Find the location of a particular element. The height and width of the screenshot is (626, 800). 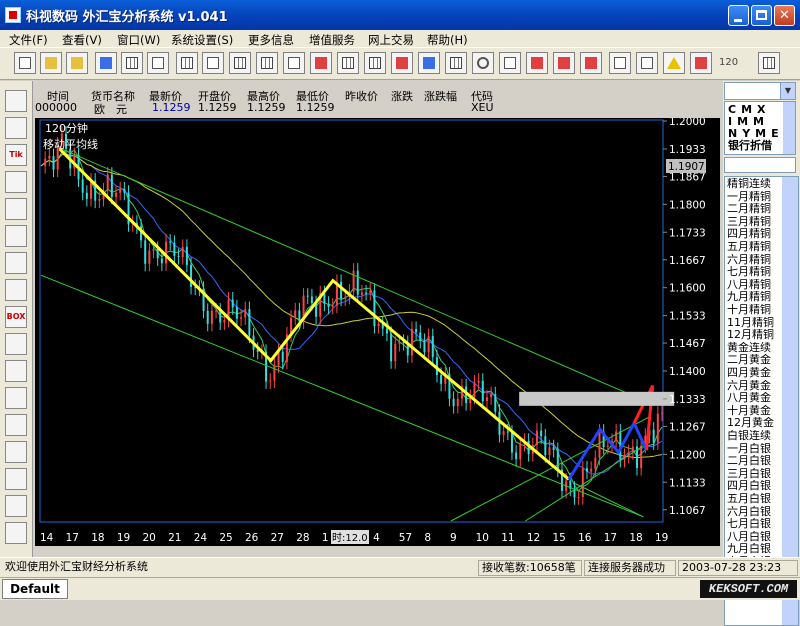

menu-value-added: 增值服务 is located at coordinates (332, 40).